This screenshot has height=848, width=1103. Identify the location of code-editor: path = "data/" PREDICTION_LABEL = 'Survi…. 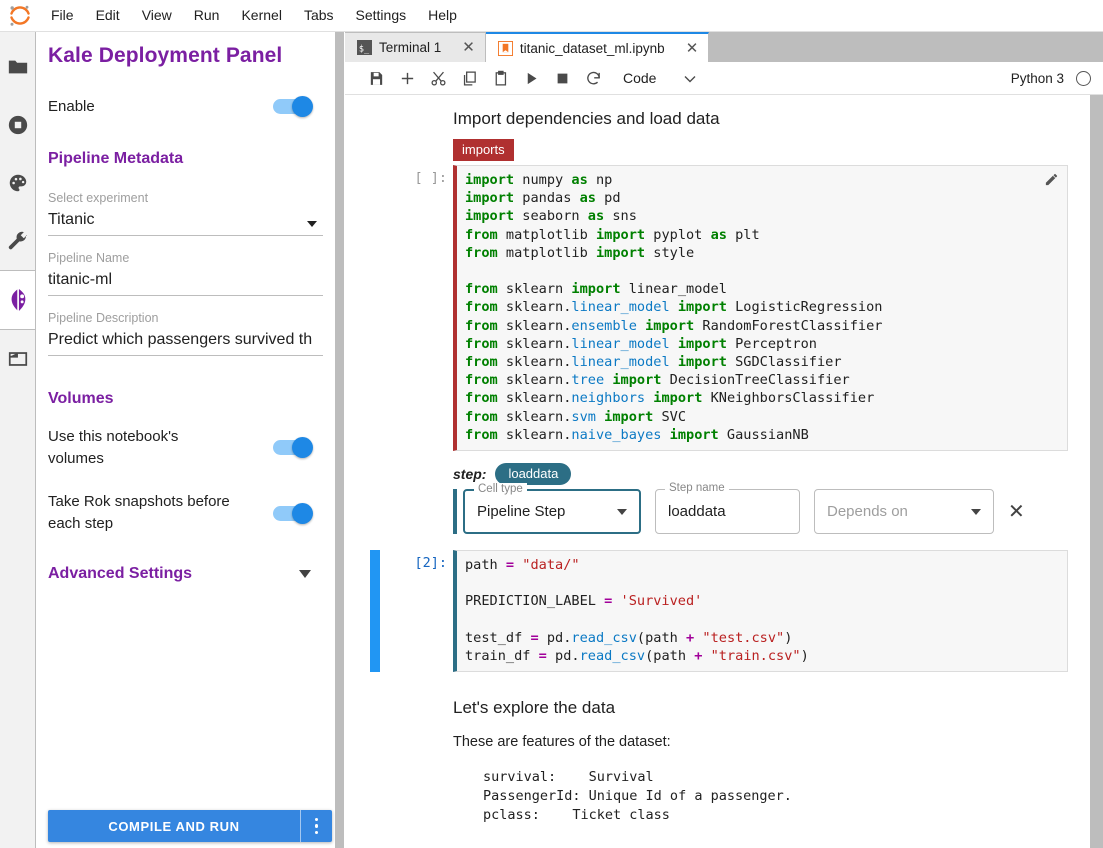
(760, 611).